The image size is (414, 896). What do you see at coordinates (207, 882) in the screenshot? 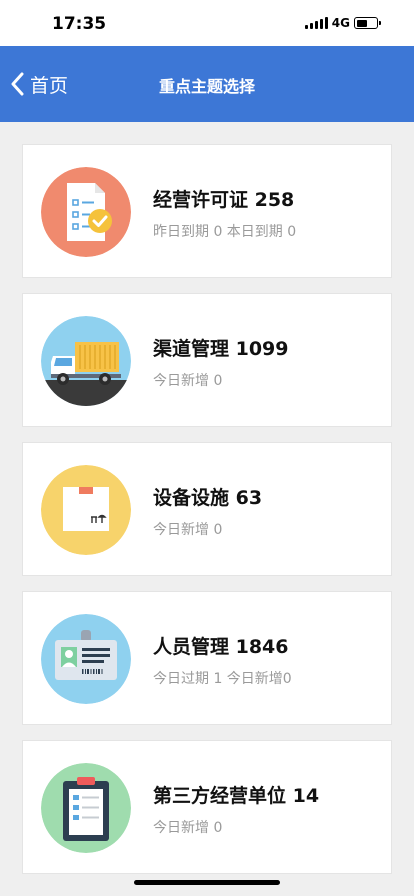
I see `home-indicator` at bounding box center [207, 882].